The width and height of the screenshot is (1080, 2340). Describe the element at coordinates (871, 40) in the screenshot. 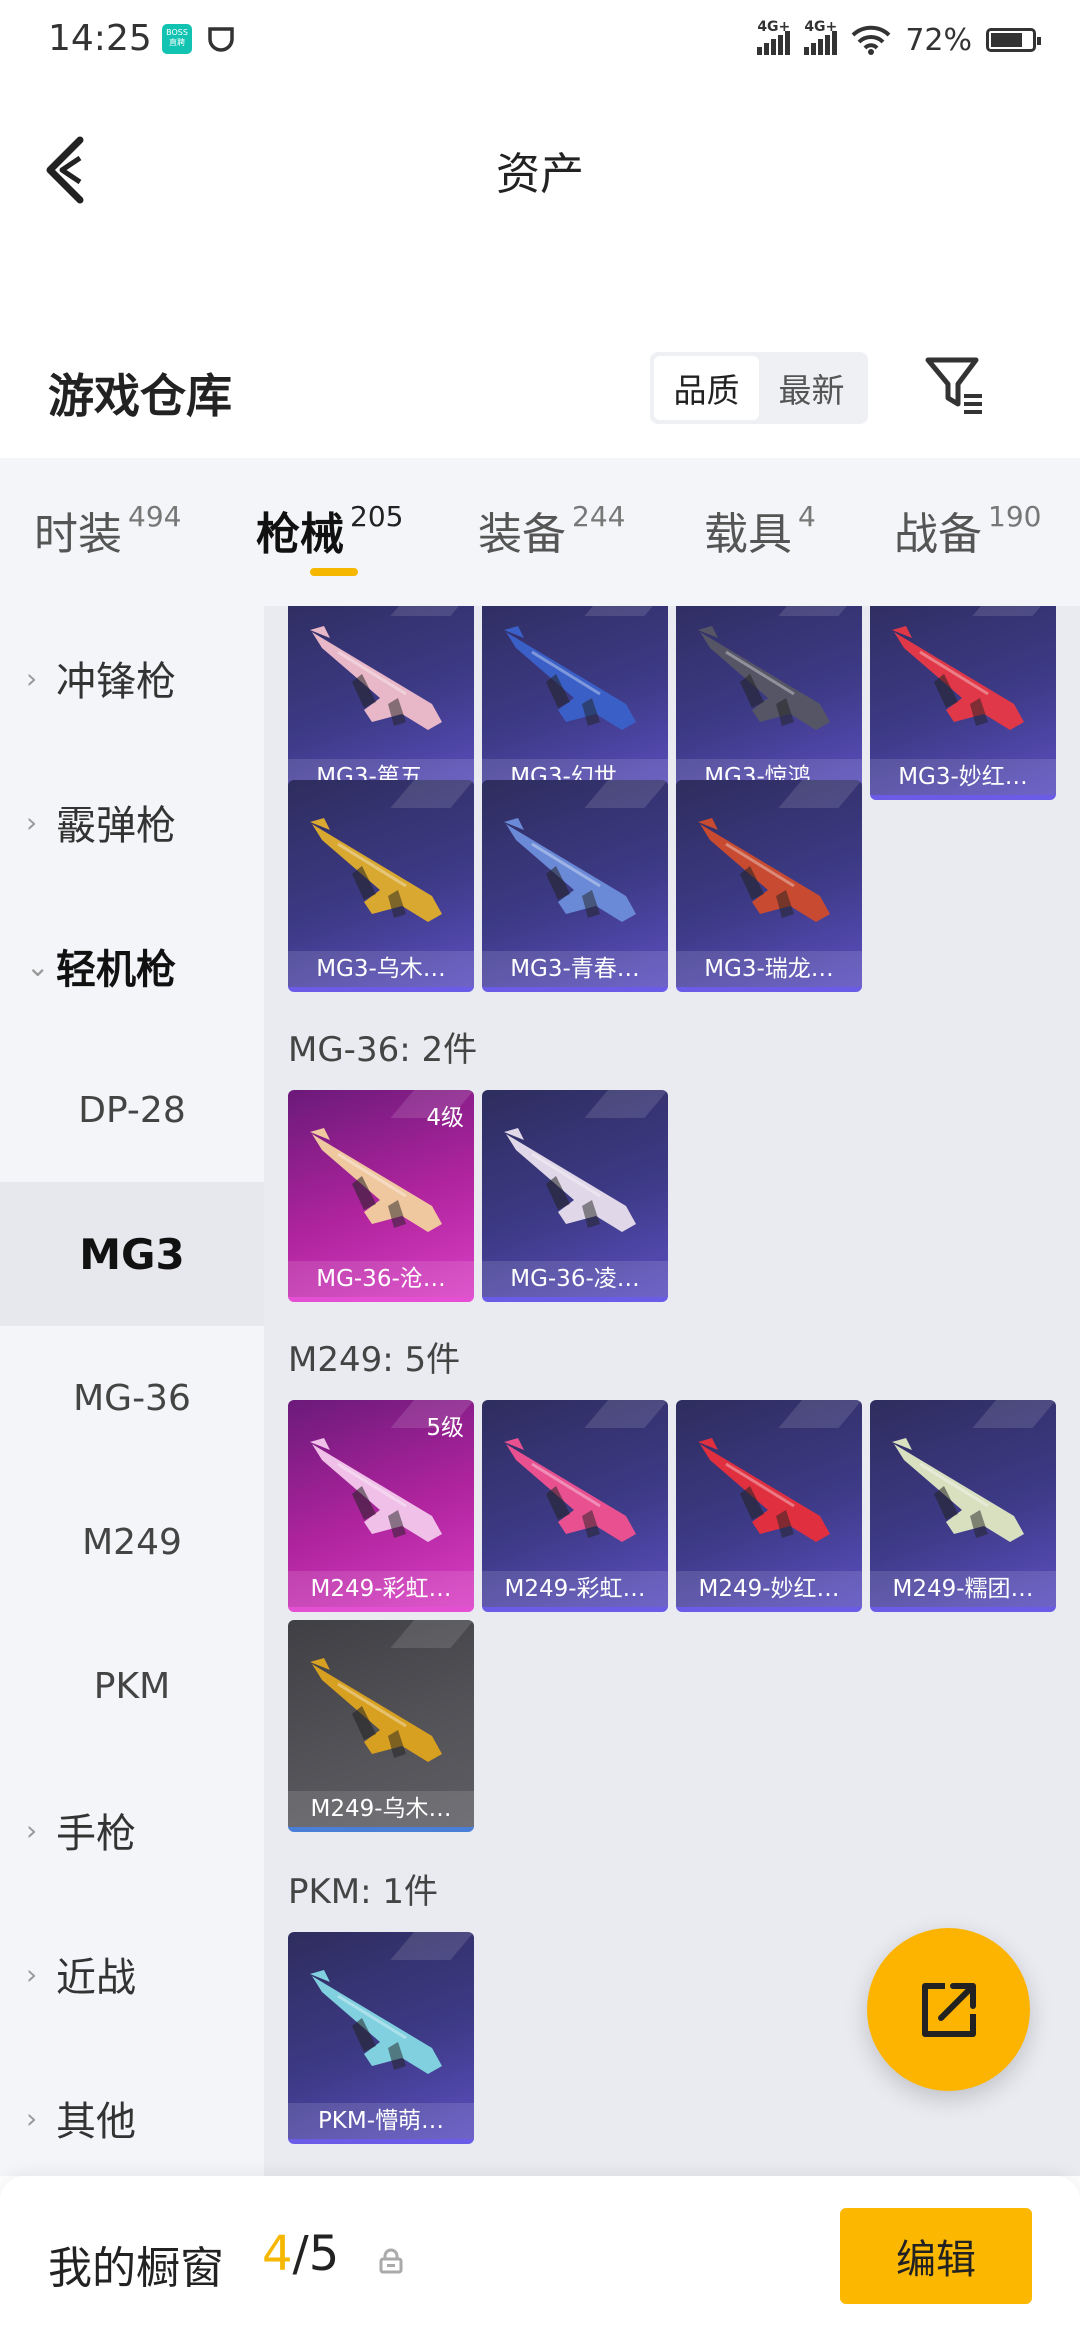

I see `wifi-icon` at that location.